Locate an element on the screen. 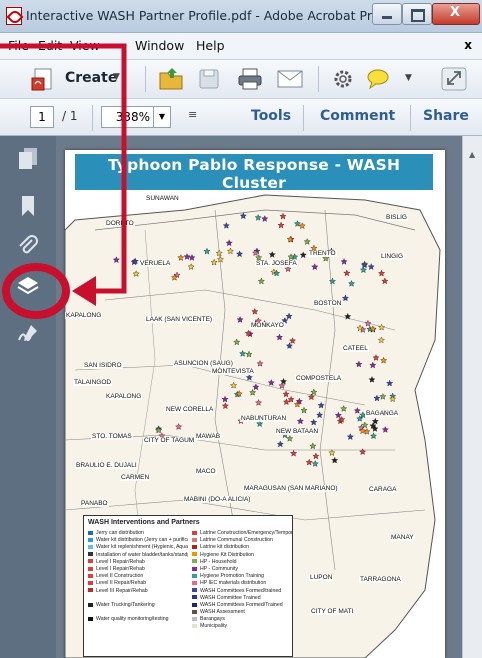 This screenshot has width=482, height=658. expand-icon is located at coordinates (454, 79).